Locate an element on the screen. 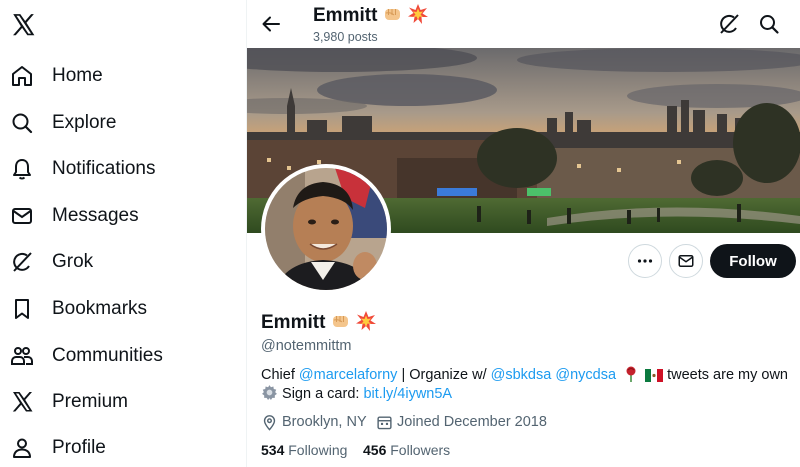 The height and width of the screenshot is (467, 800). nav-item-communities: Communities is located at coordinates (120, 356).